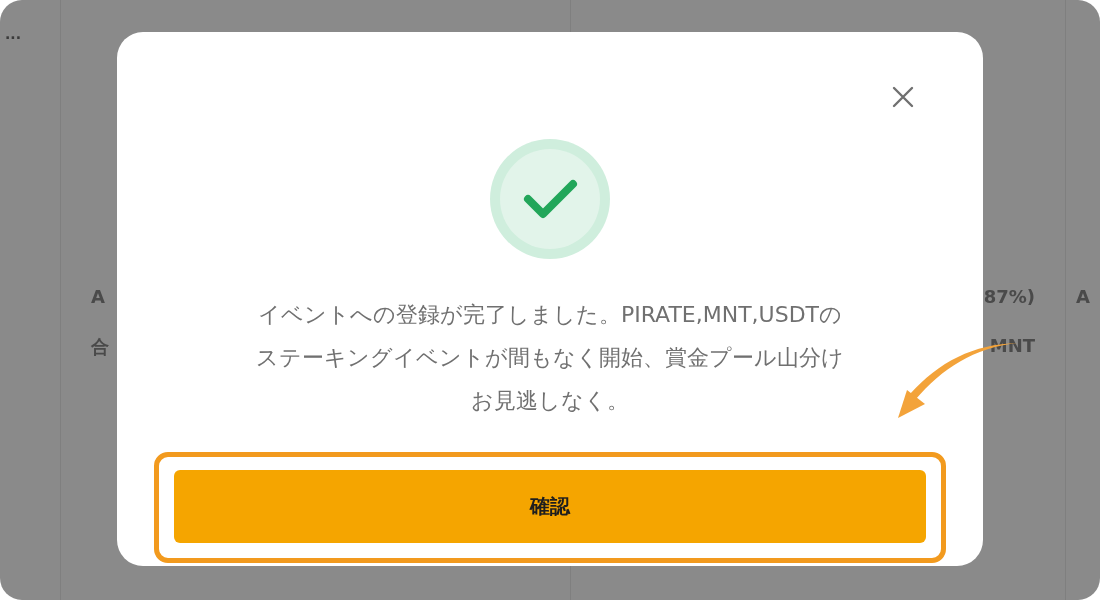 The image size is (1100, 600). What do you see at coordinates (100, 347) in the screenshot?
I see `card-value: 合` at bounding box center [100, 347].